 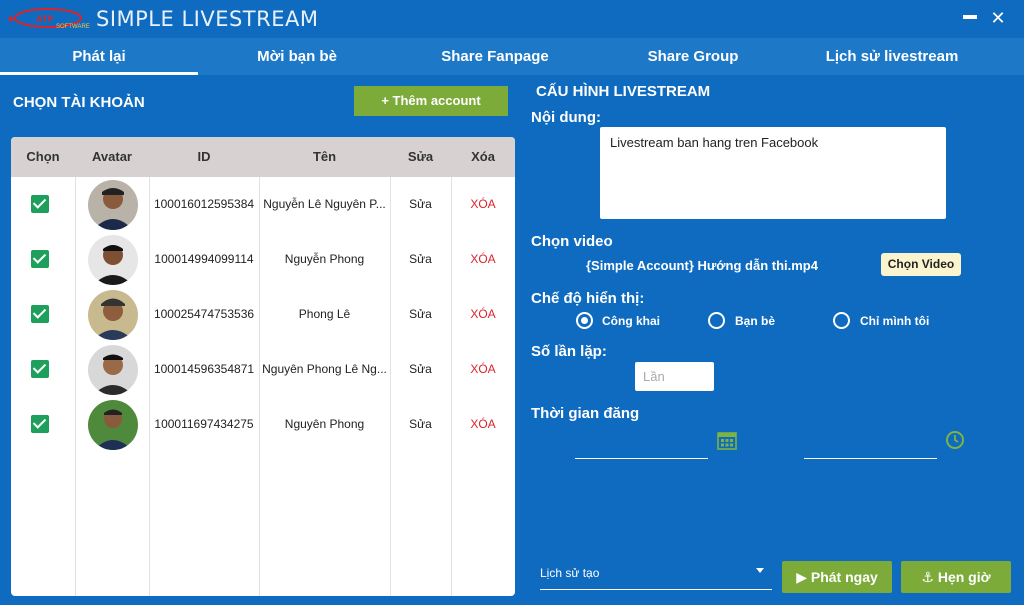 What do you see at coordinates (572, 241) in the screenshot?
I see `video-label: Chọn video` at bounding box center [572, 241].